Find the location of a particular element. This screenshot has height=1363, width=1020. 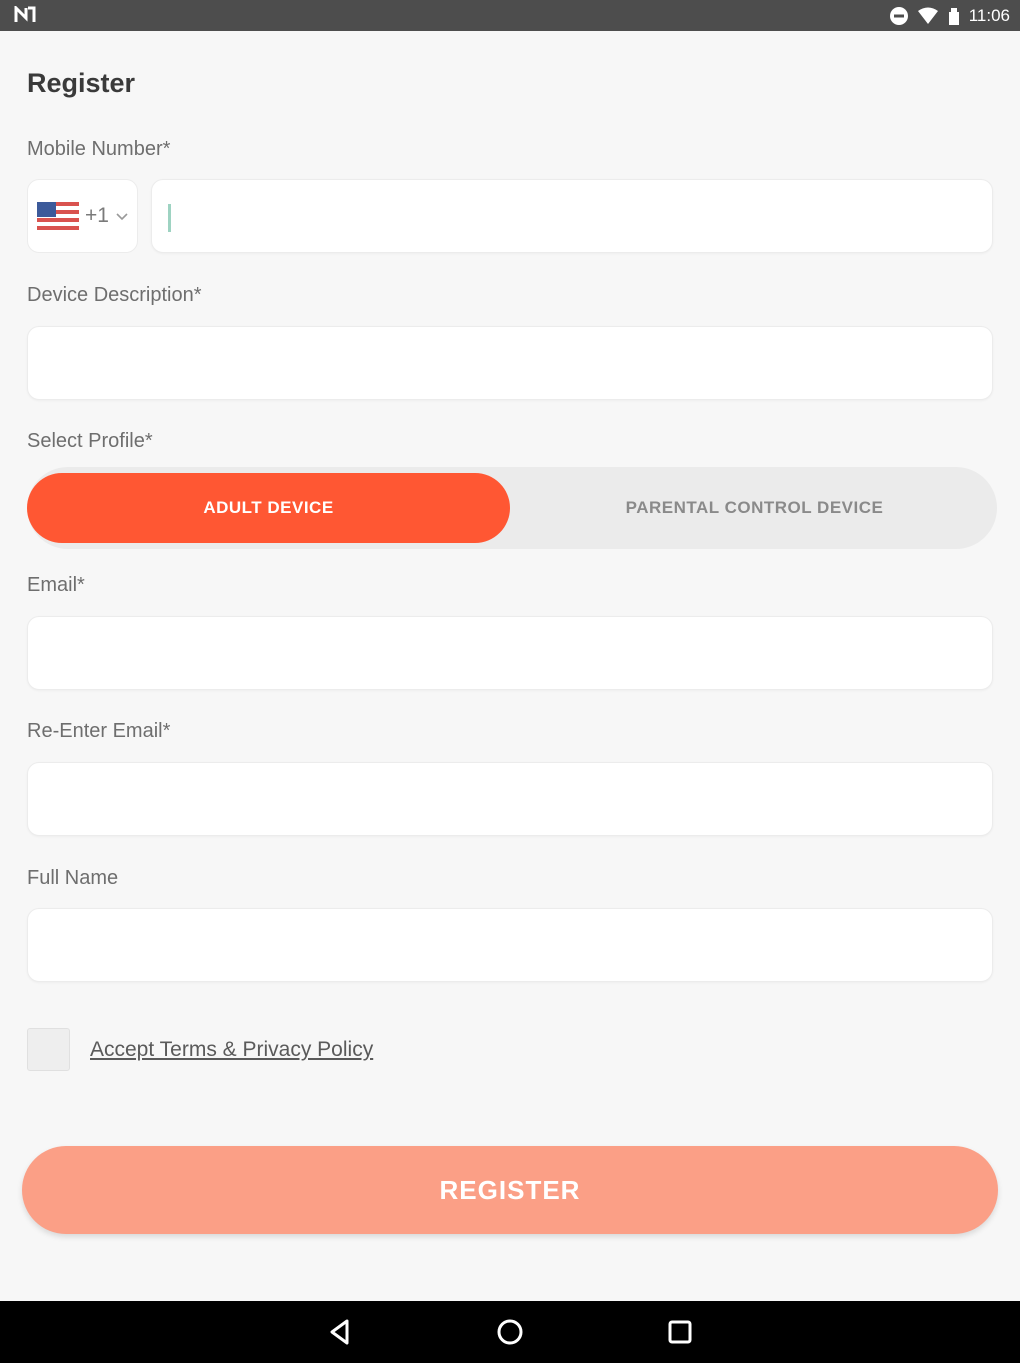

email-input is located at coordinates (510, 653).